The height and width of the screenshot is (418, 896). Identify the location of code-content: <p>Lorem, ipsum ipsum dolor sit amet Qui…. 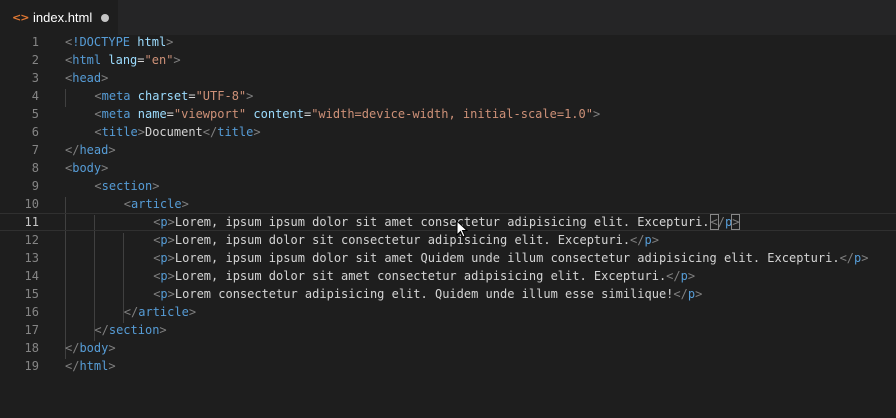
(510, 258).